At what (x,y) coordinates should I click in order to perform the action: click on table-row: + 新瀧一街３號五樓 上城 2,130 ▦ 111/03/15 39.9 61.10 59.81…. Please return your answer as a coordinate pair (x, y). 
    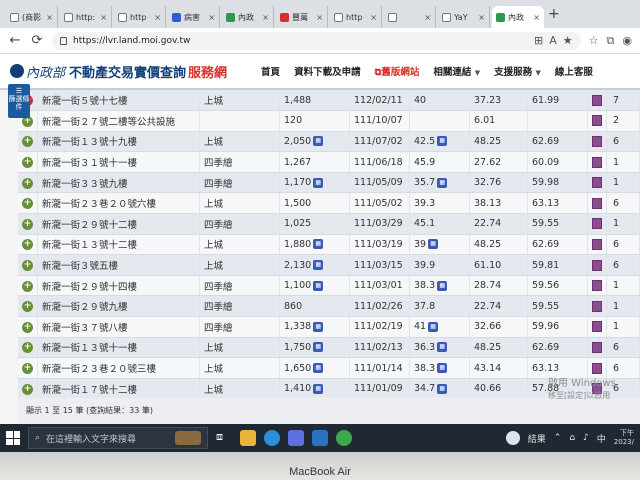
    Looking at the image, I should click on (329, 265).